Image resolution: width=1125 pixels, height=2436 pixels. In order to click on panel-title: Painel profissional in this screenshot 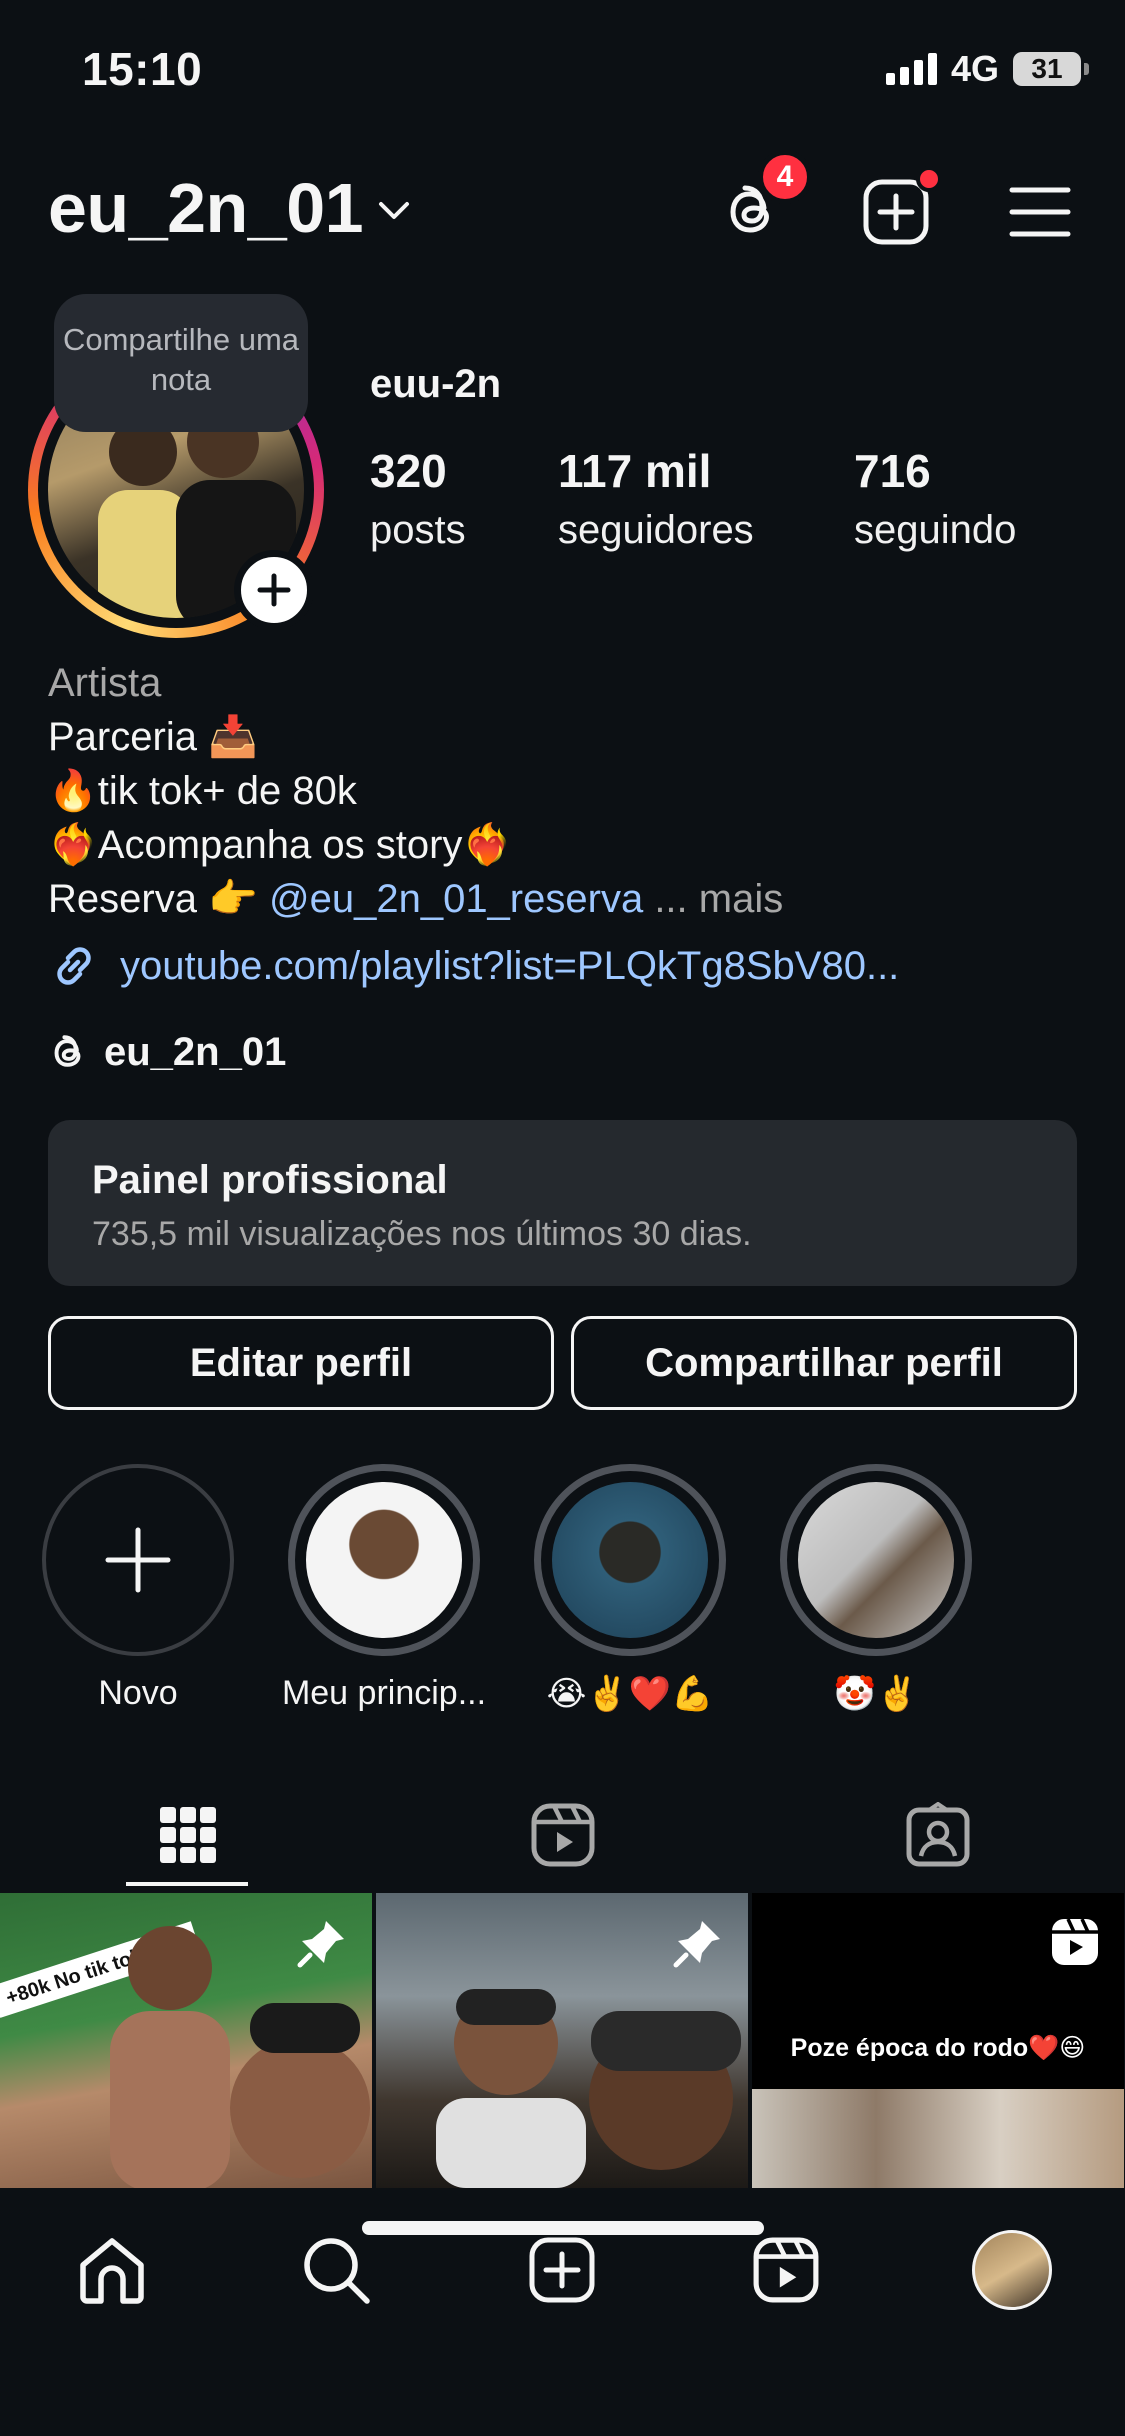, I will do `click(270, 1180)`.